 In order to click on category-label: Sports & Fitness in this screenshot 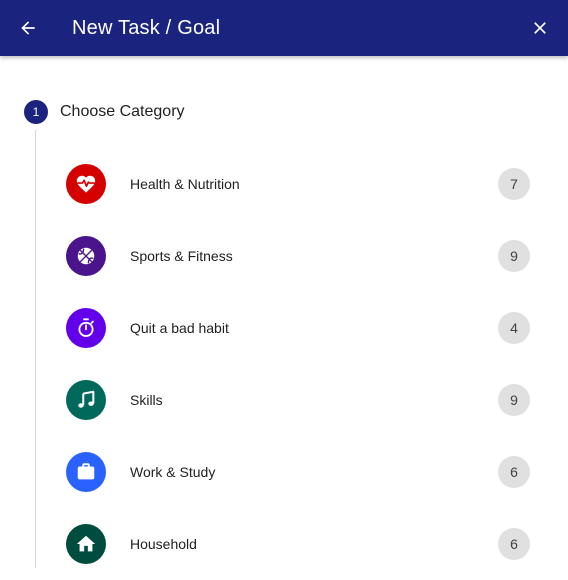, I will do `click(181, 256)`.